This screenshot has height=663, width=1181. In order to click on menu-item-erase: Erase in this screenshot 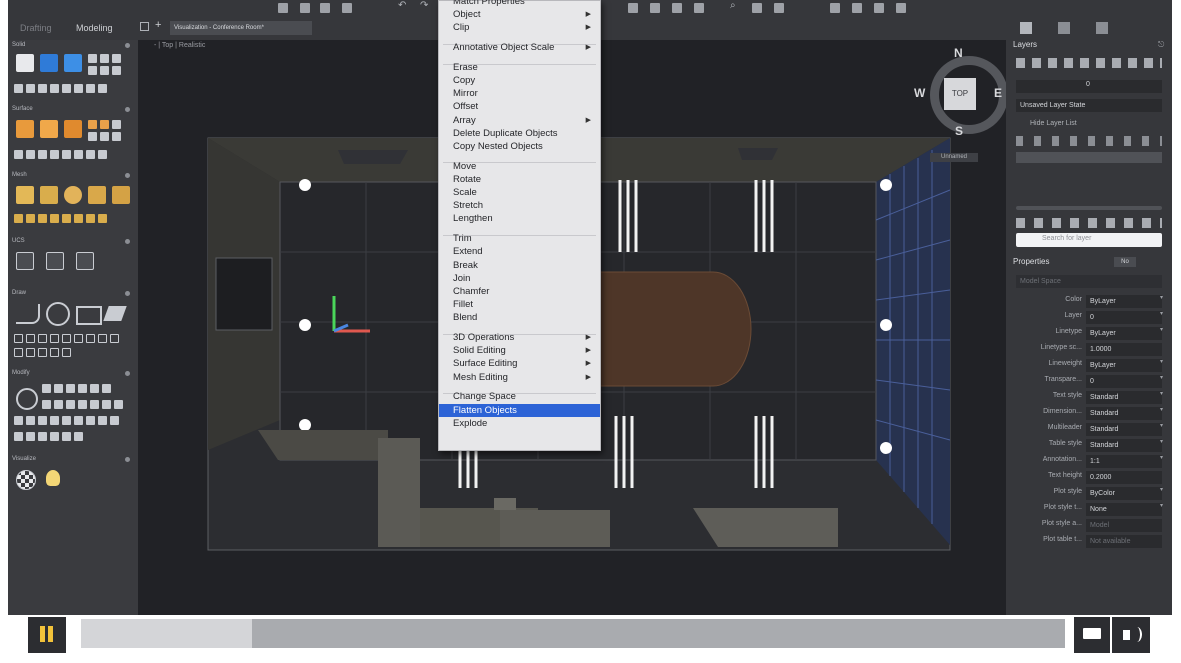, I will do `click(519, 67)`.